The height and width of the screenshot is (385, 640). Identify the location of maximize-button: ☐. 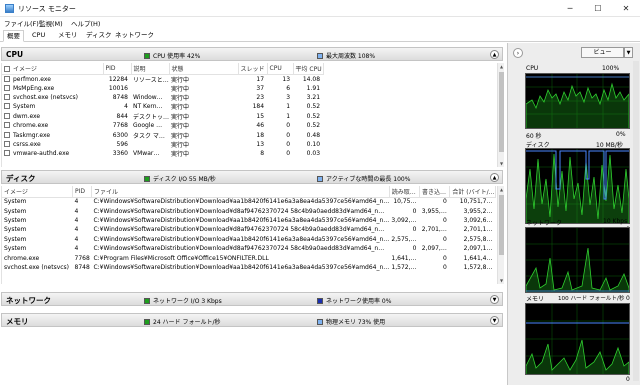
(598, 8).